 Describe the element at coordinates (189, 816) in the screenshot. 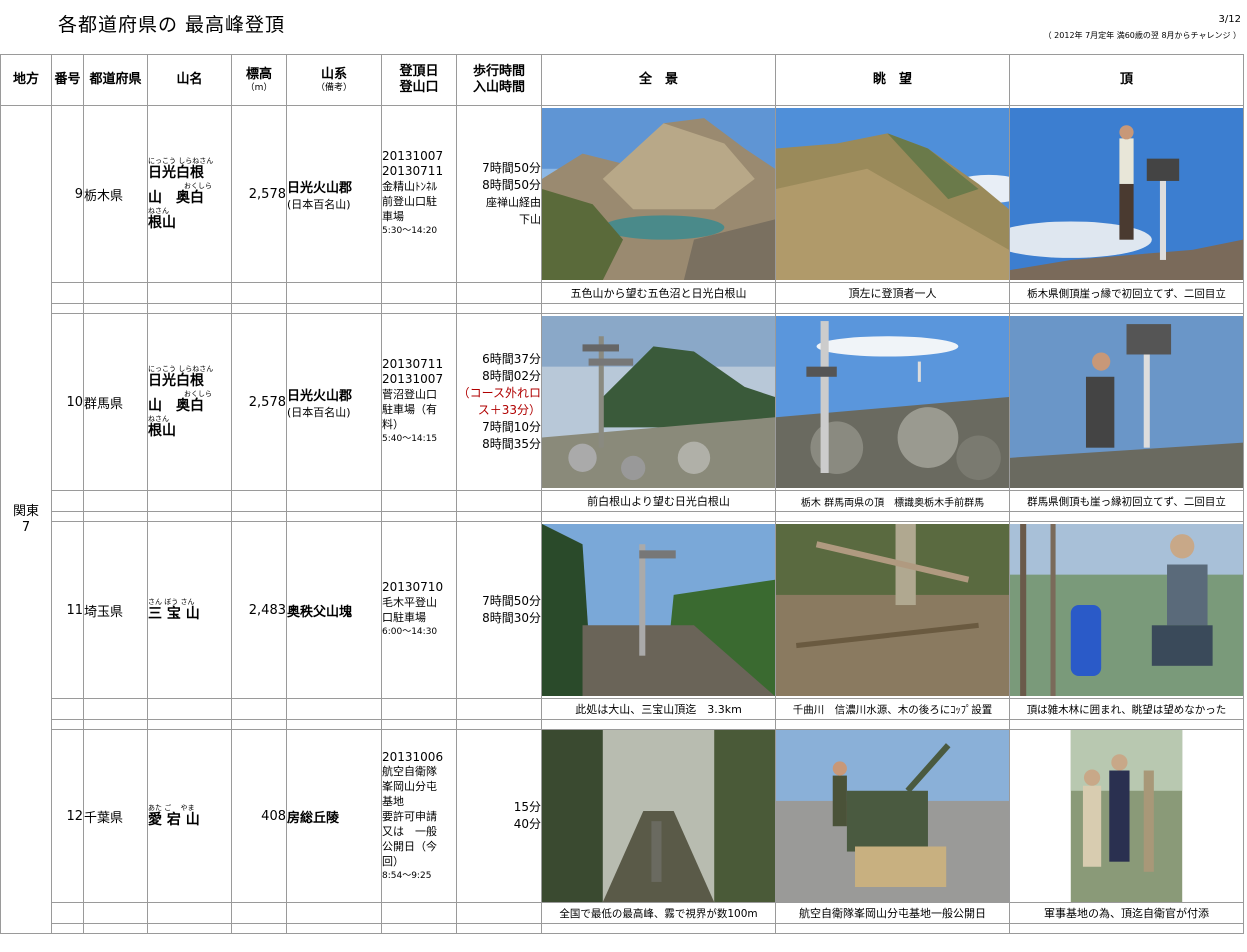

I see `mountain-name: あた ご やま愛 宕 山` at that location.